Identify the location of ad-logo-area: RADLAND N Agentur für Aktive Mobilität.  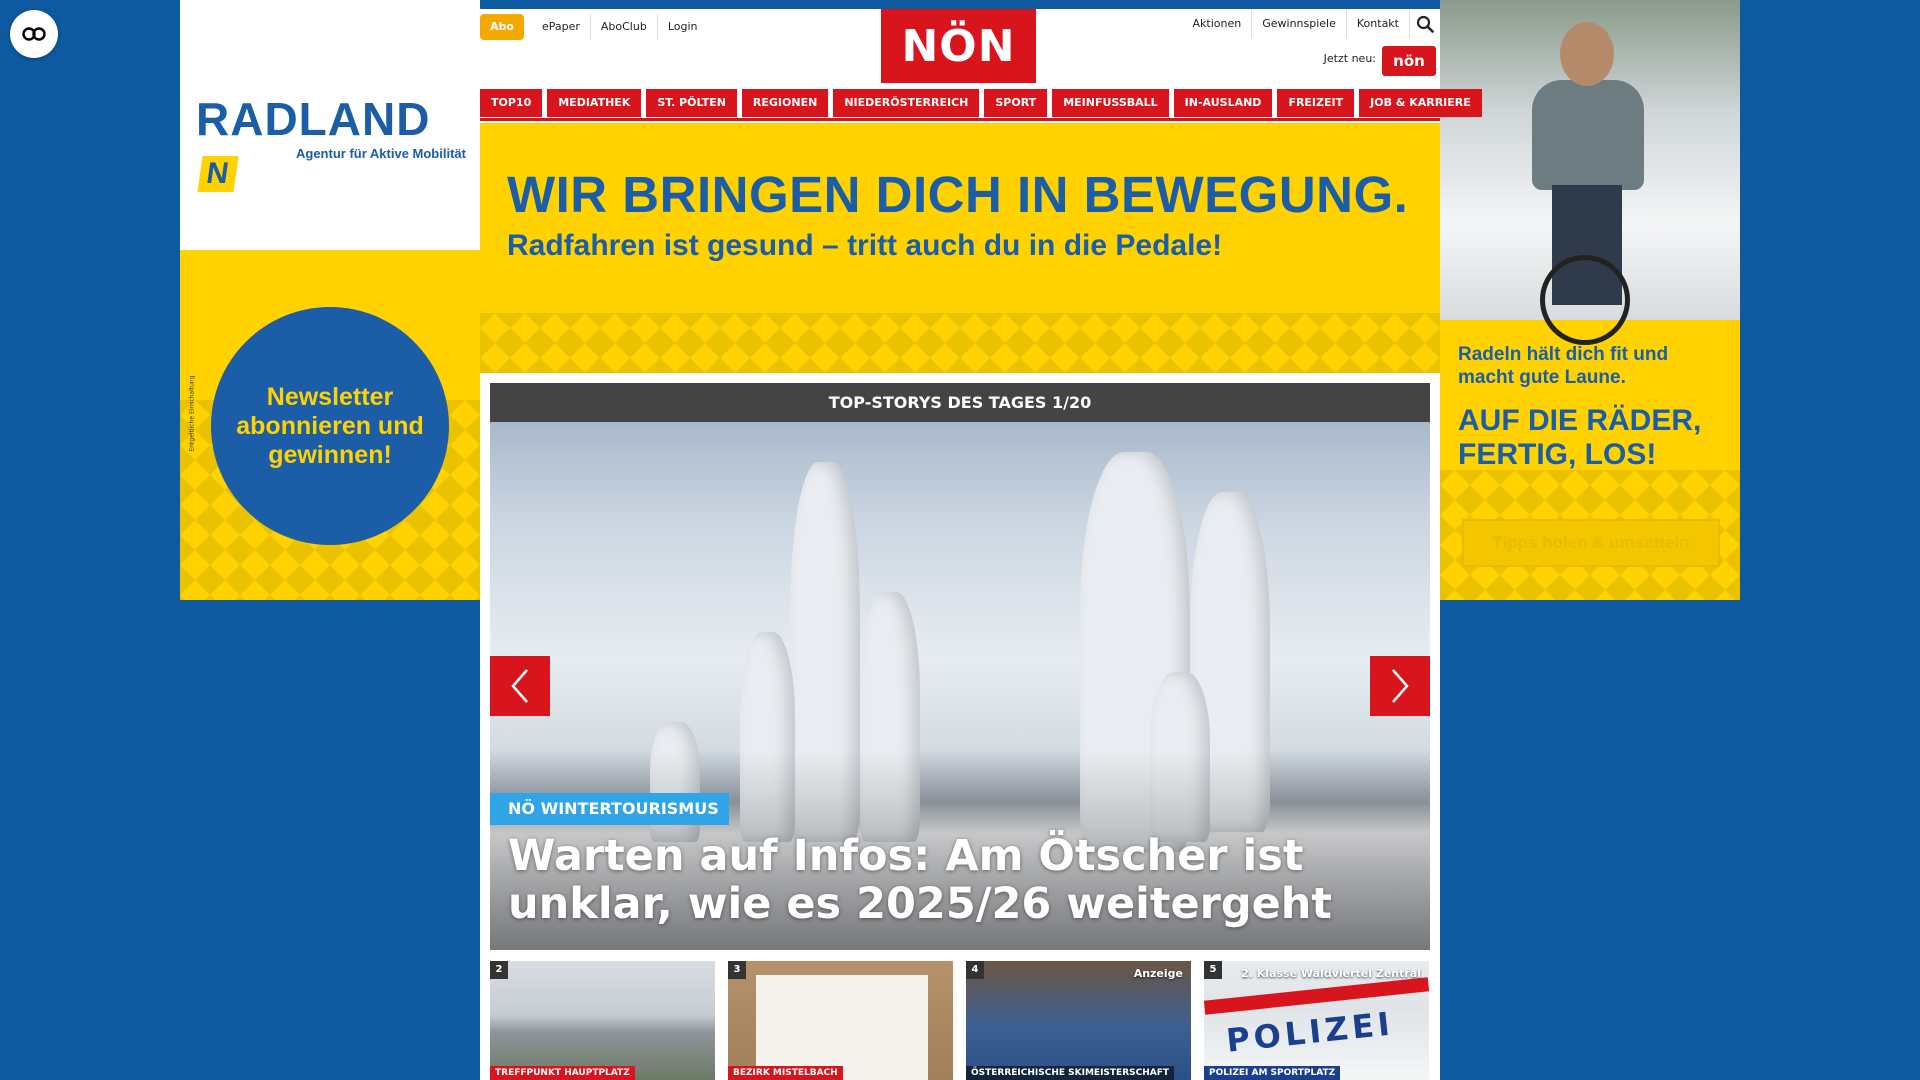
(330, 125).